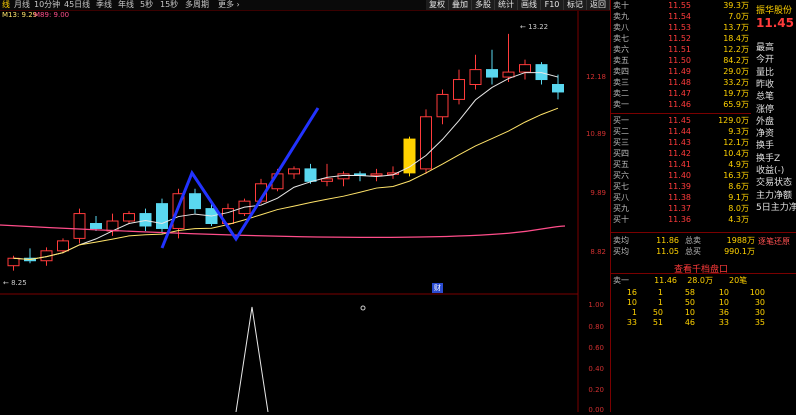 The height and width of the screenshot is (415, 796). Describe the element at coordinates (765, 109) in the screenshot. I see `stat-label: 涨停` at that location.